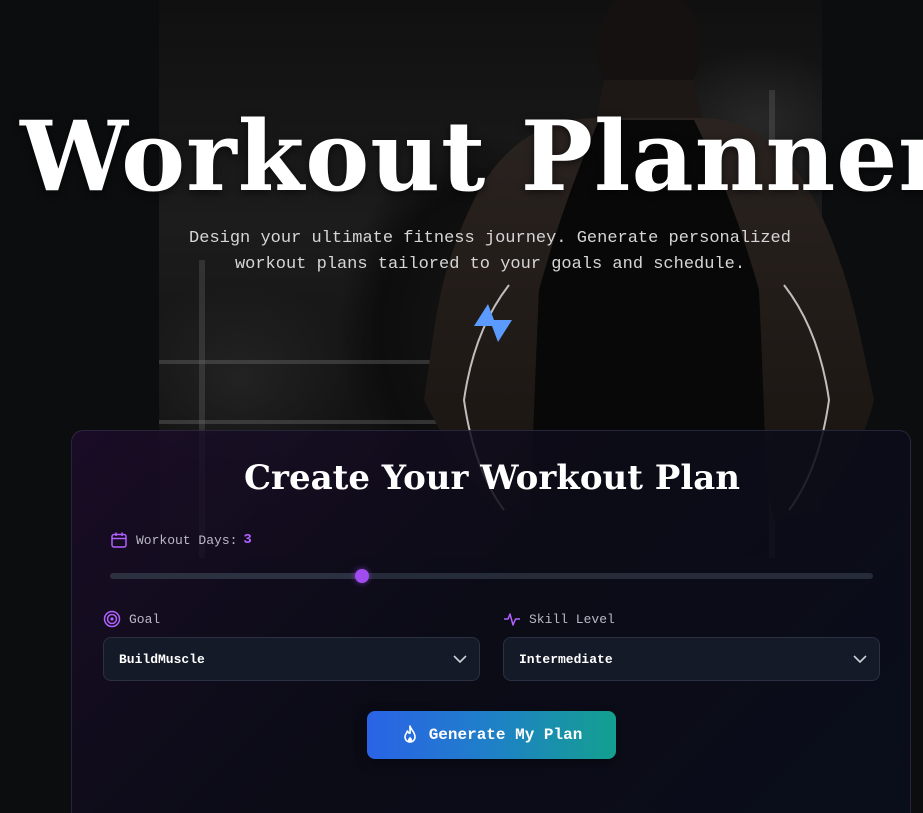  I want to click on workout-days-label: Workout Days:, so click(187, 540).